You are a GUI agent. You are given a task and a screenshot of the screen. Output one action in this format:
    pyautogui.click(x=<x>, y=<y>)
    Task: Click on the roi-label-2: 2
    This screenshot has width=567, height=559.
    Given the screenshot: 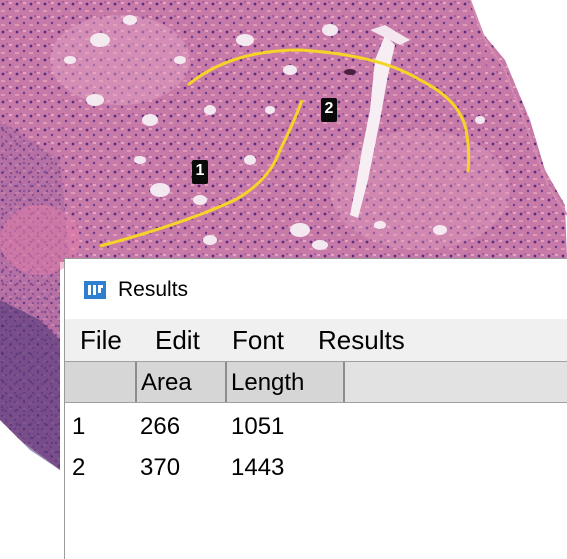 What is the action you would take?
    pyautogui.click(x=329, y=110)
    